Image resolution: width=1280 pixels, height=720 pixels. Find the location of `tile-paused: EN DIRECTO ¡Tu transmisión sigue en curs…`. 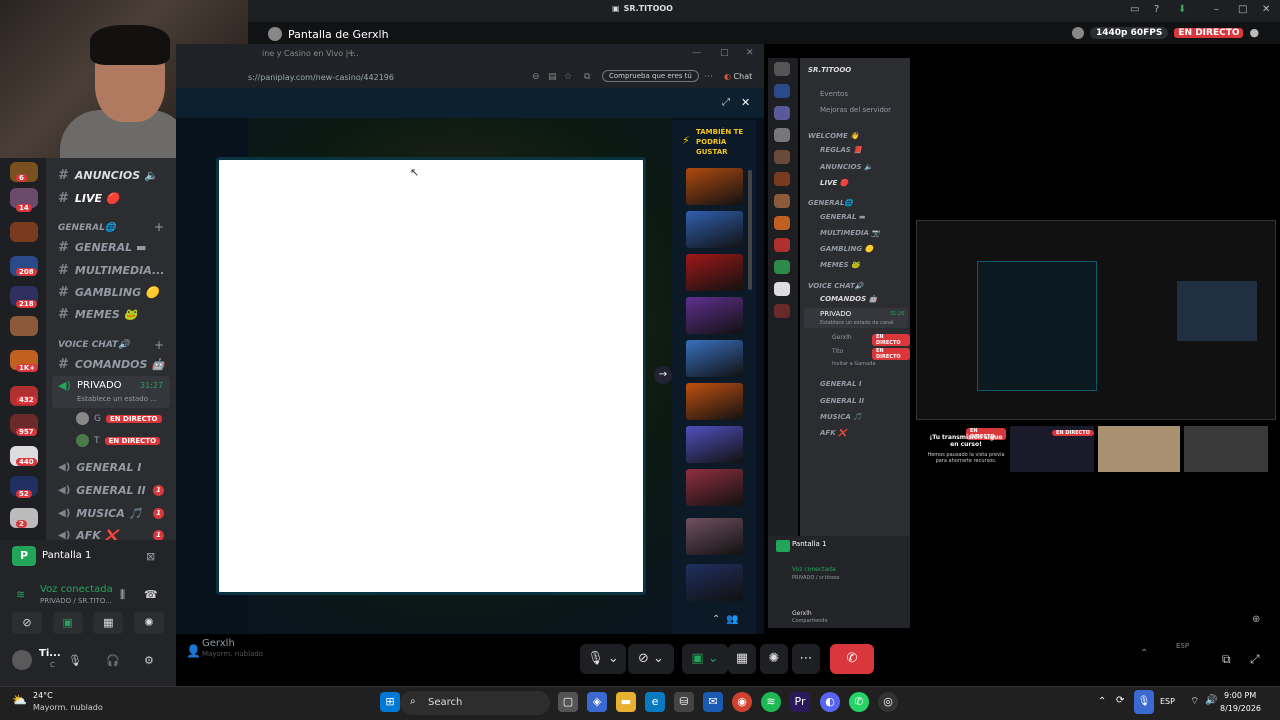

tile-paused: EN DIRECTO ¡Tu transmisión sigue en curs… is located at coordinates (961, 448).